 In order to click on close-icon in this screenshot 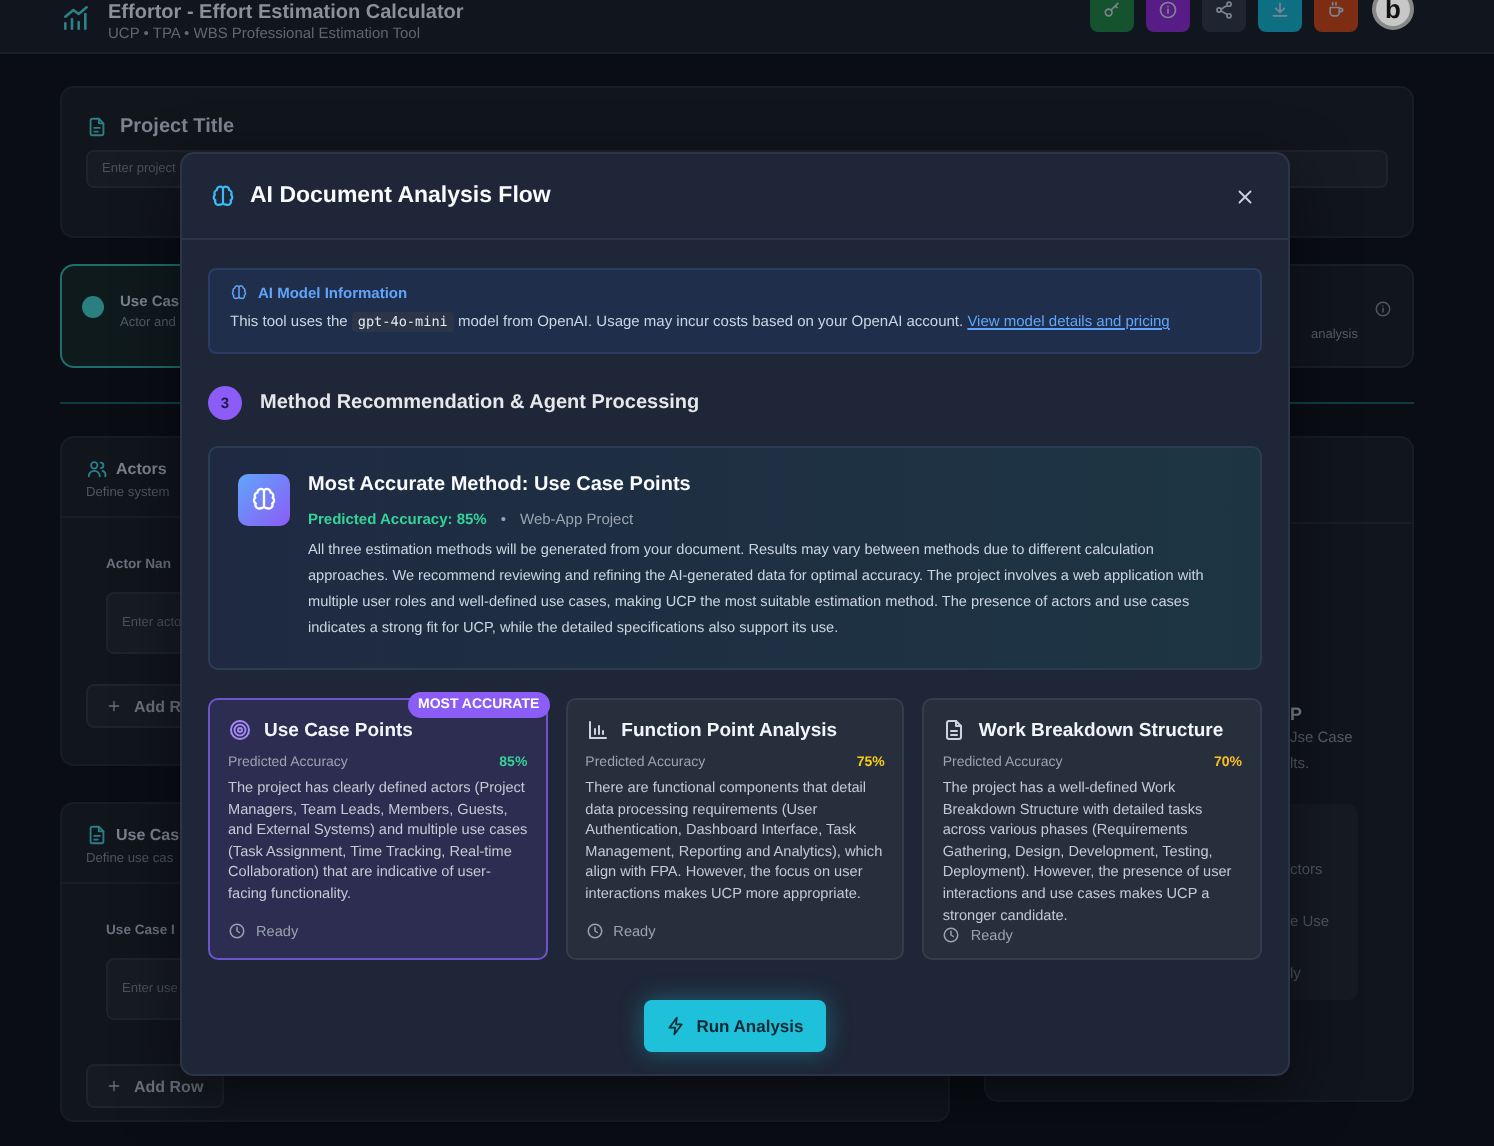, I will do `click(1245, 196)`.